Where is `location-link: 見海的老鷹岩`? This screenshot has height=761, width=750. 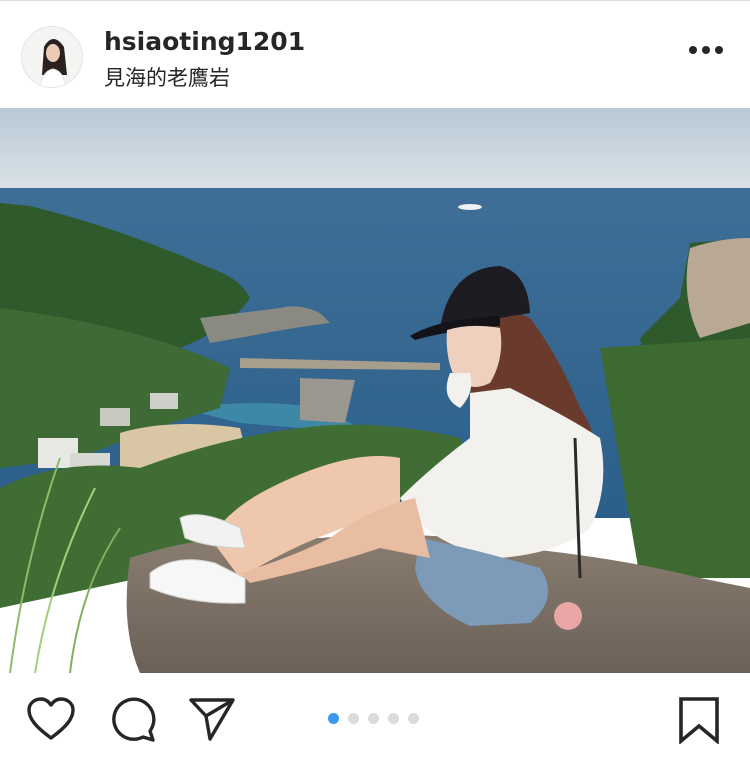
location-link: 見海的老鷹岩 is located at coordinates (167, 77).